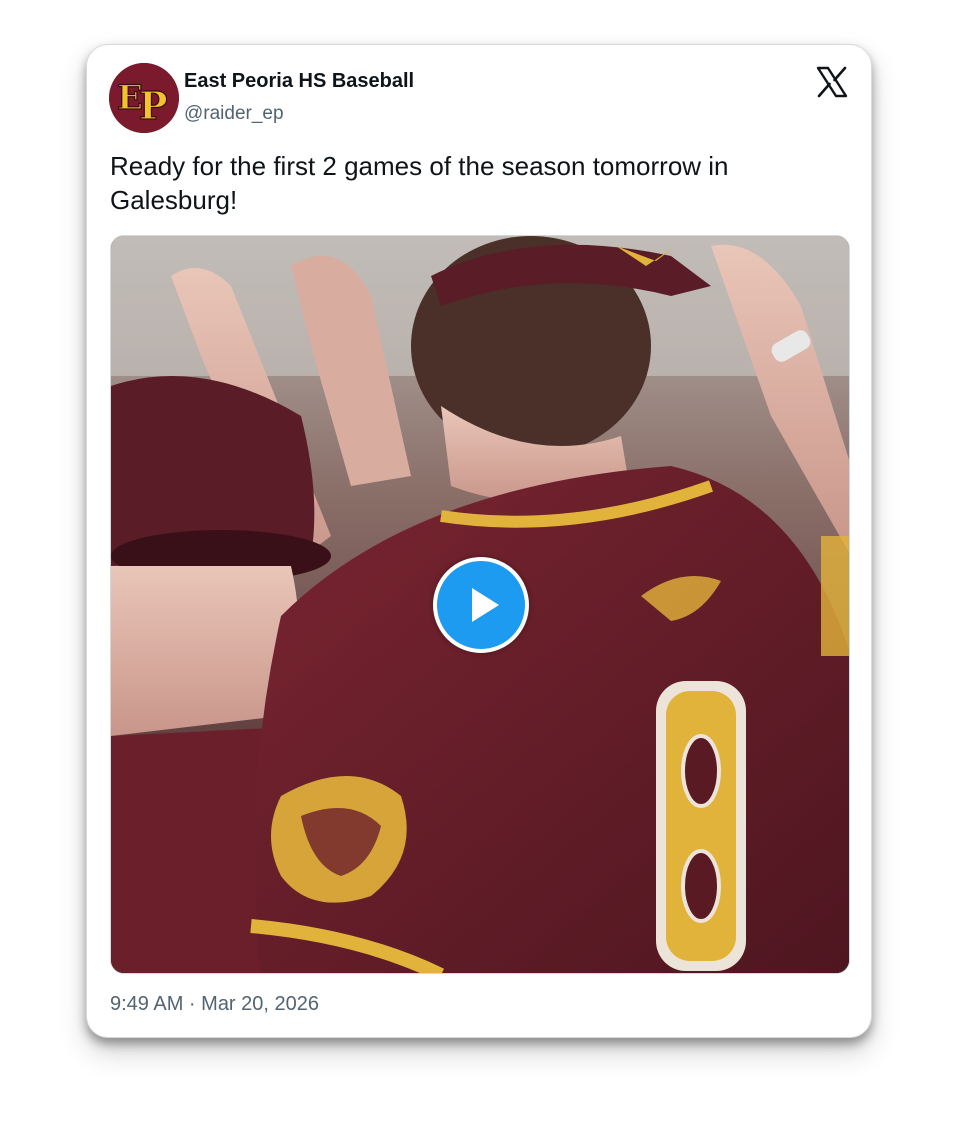 Image resolution: width=959 pixels, height=1131 pixels. What do you see at coordinates (234, 114) in the screenshot?
I see `handle: @raider_ep` at bounding box center [234, 114].